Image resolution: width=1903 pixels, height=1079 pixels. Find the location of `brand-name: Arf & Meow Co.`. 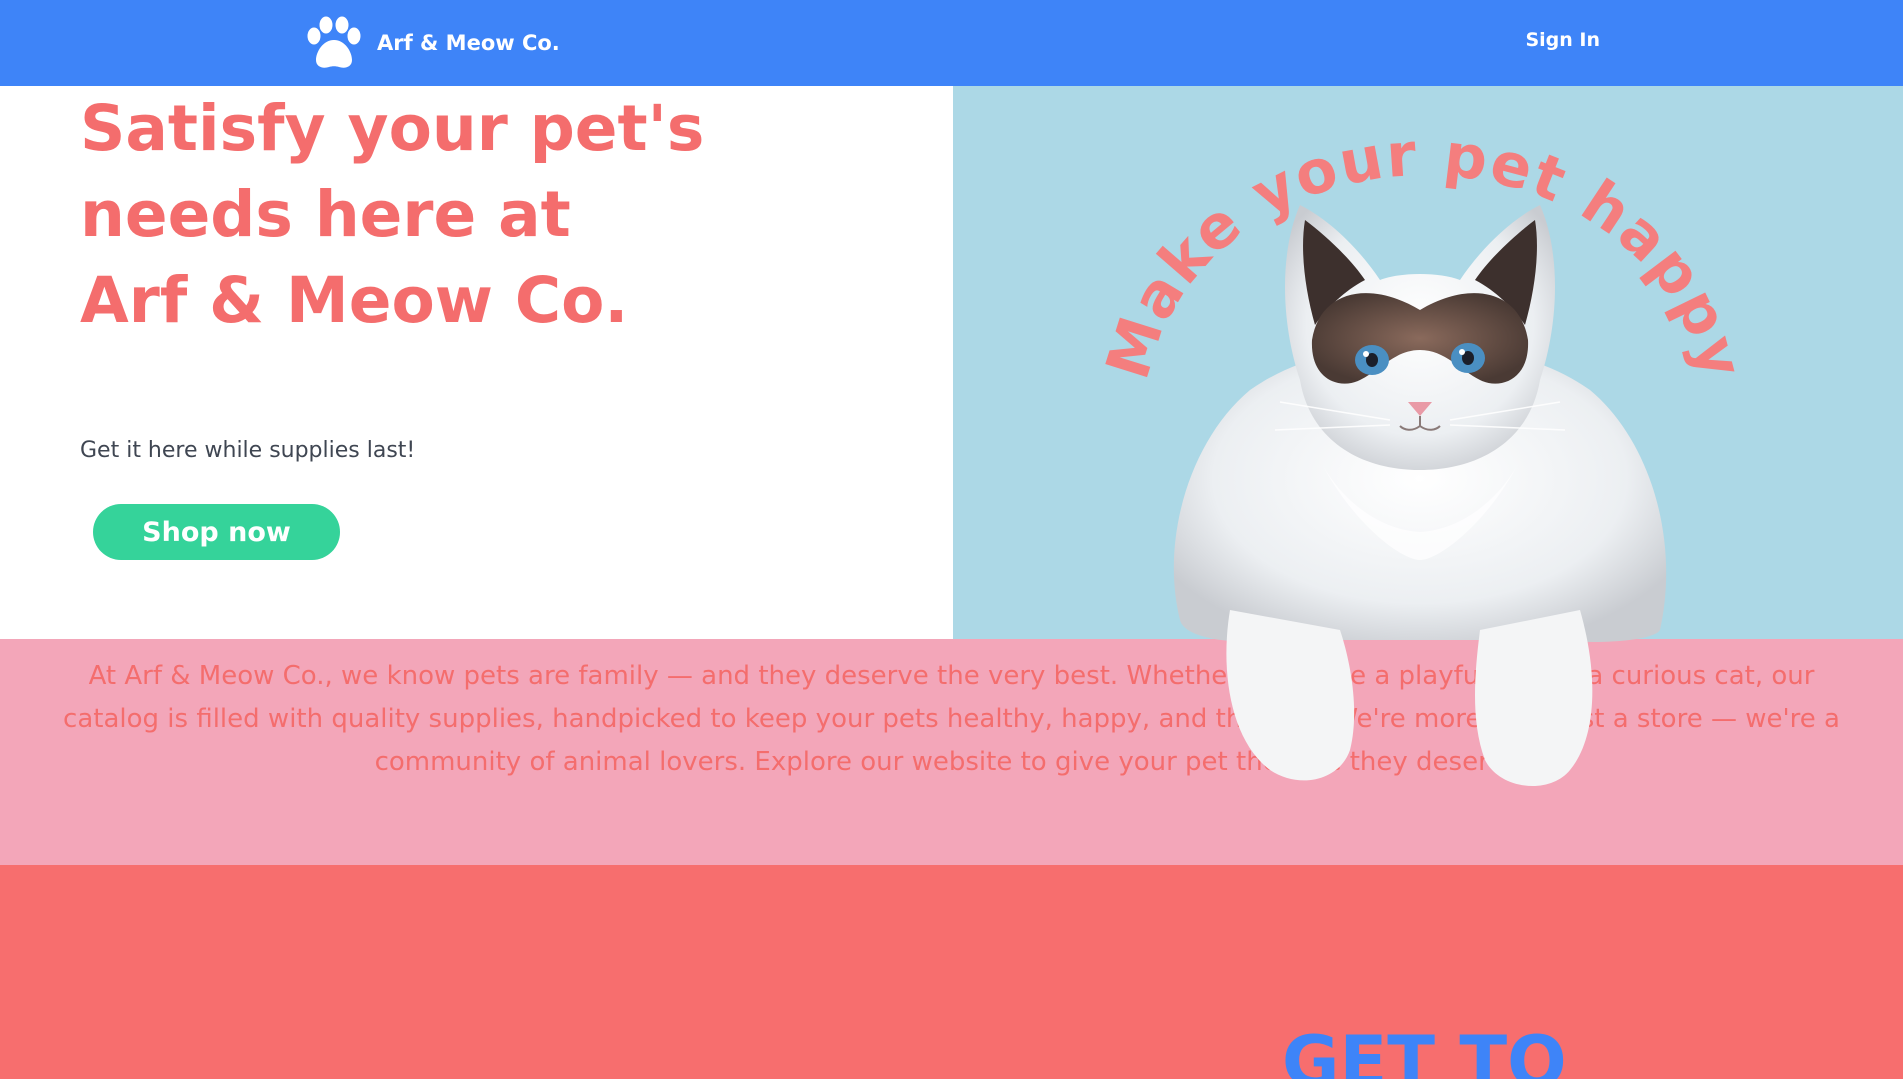

brand-name: Arf & Meow Co. is located at coordinates (468, 43).